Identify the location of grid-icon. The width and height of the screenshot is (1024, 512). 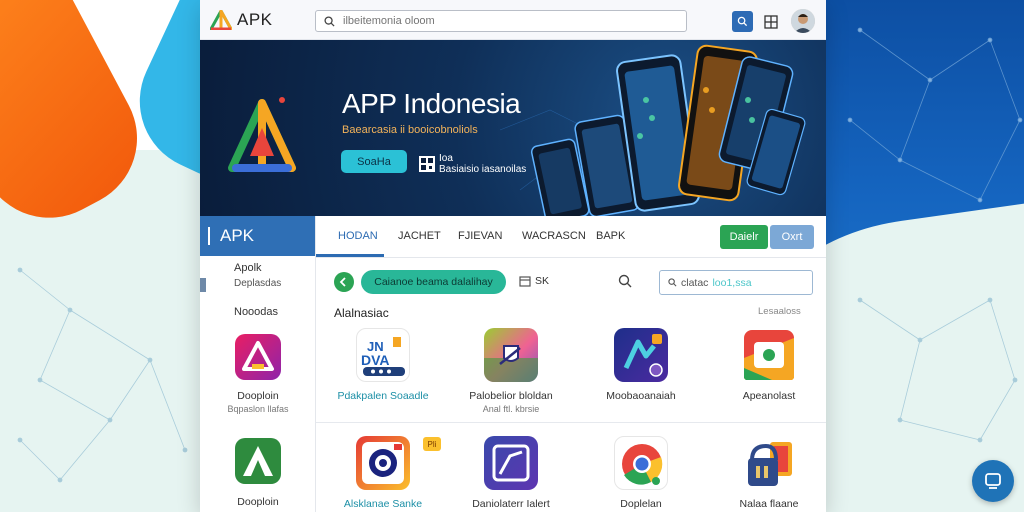
(770, 21).